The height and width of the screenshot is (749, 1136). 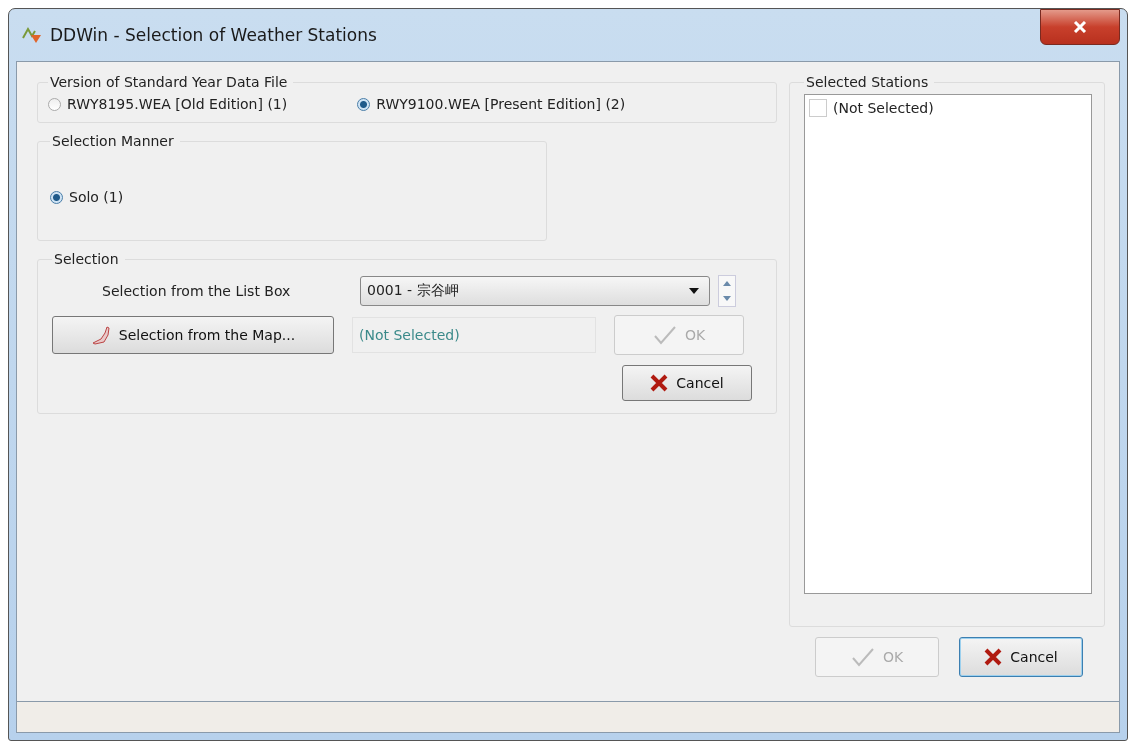 What do you see at coordinates (694, 291) in the screenshot?
I see `caret-icon` at bounding box center [694, 291].